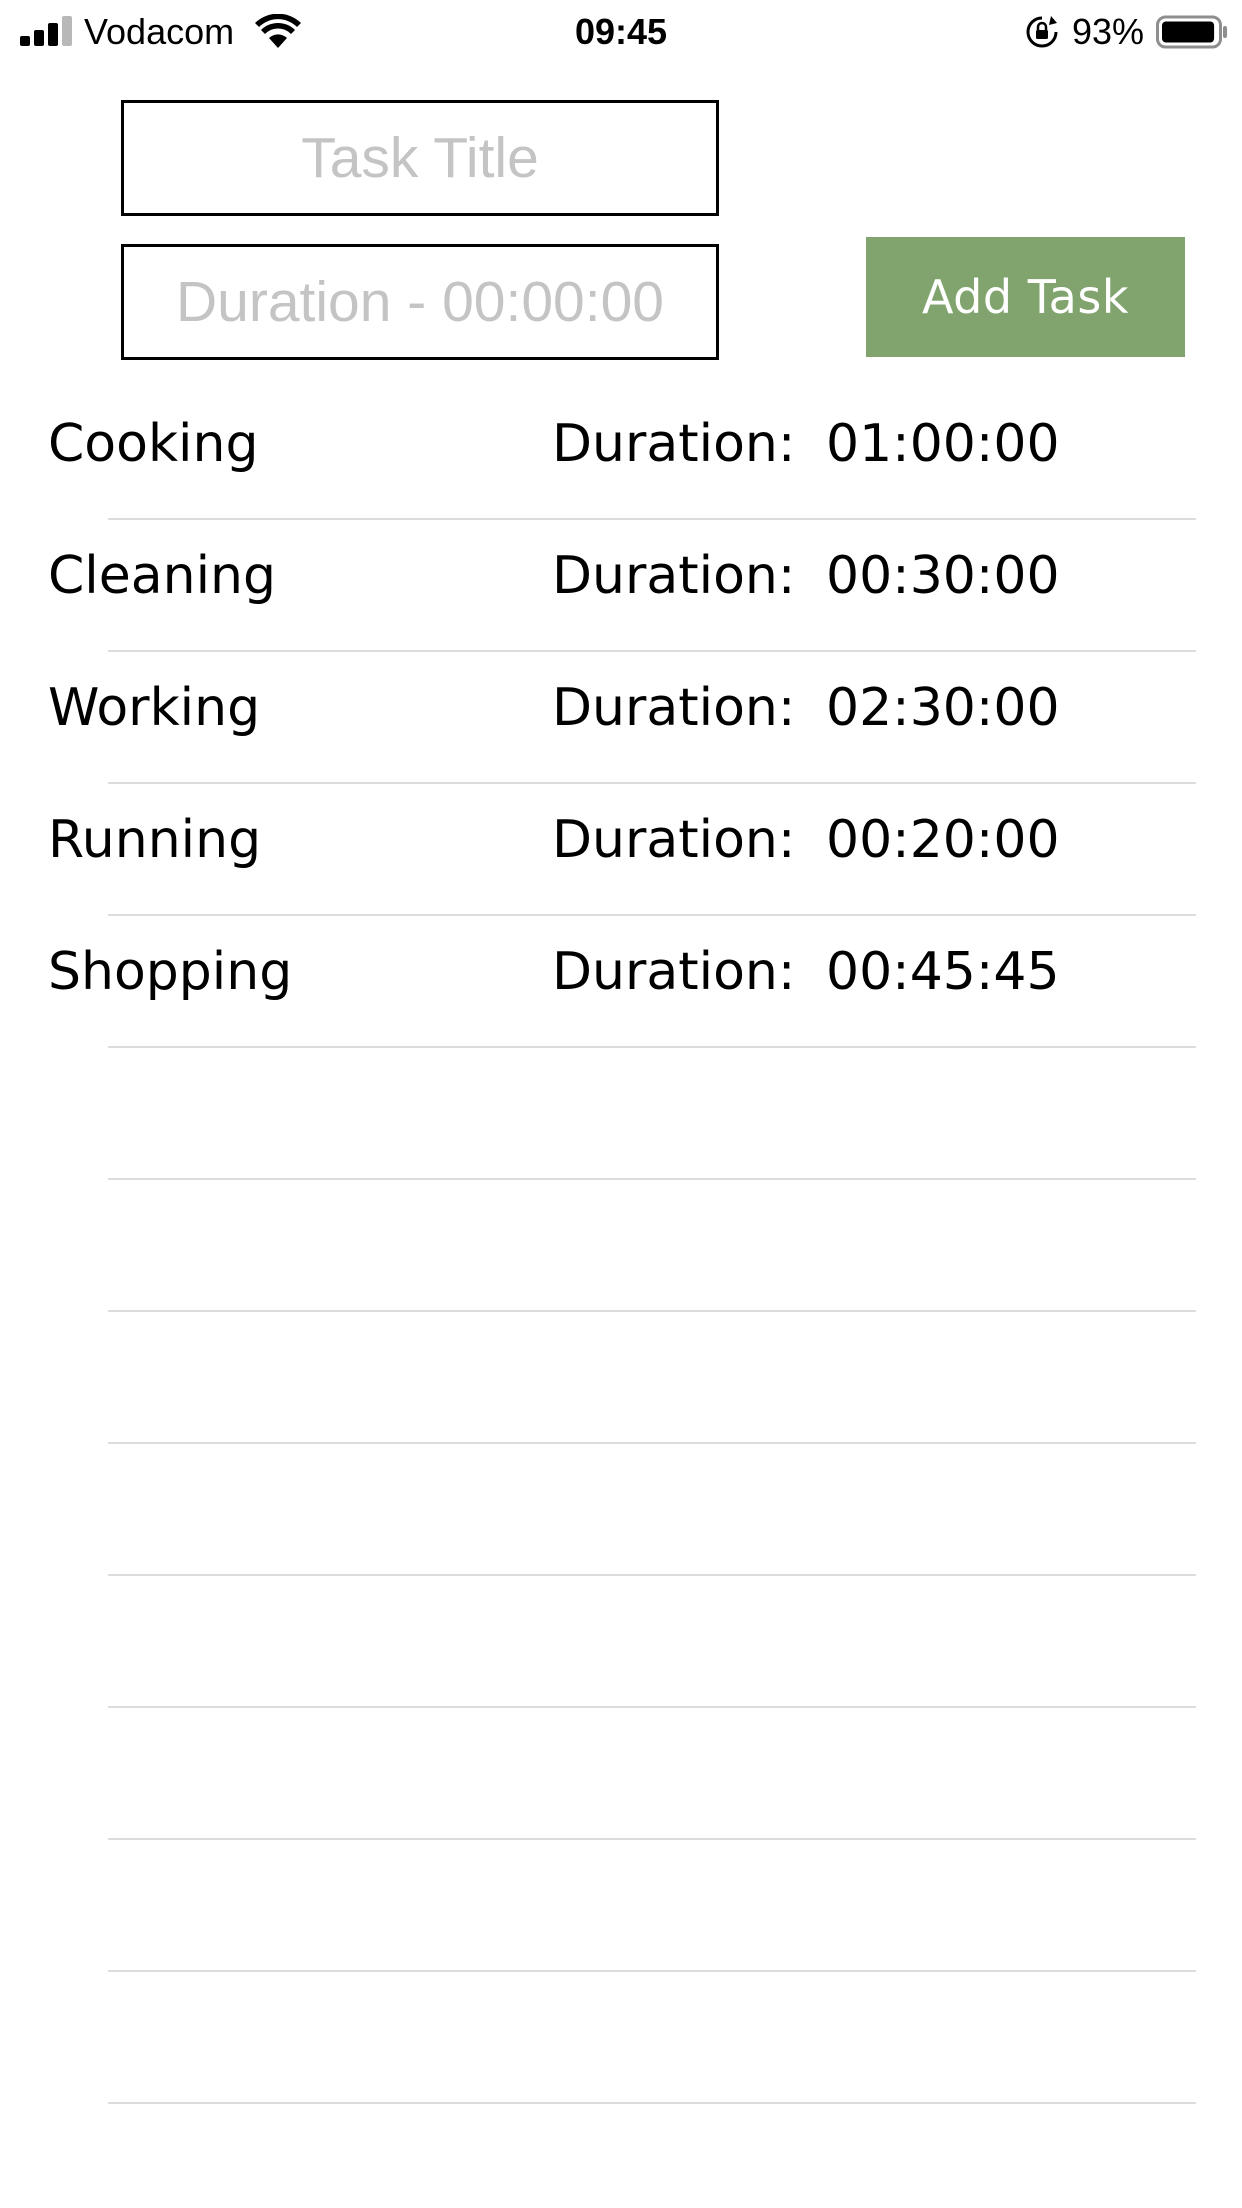 Image resolution: width=1242 pixels, height=2208 pixels. What do you see at coordinates (1108, 31) in the screenshot?
I see `battery-percent: 93%` at bounding box center [1108, 31].